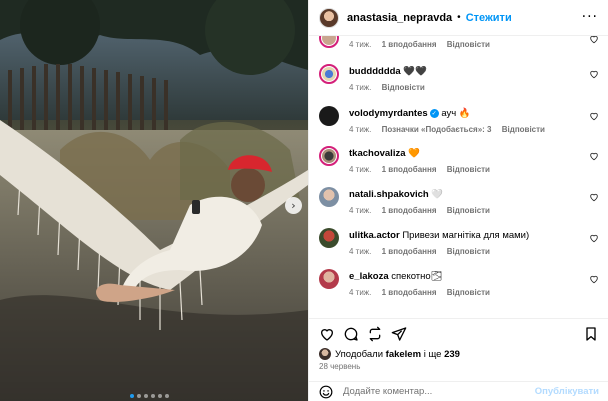 Image resolution: width=608 pixels, height=401 pixels. I want to click on comment-body: 🖤🖤, so click(415, 71).